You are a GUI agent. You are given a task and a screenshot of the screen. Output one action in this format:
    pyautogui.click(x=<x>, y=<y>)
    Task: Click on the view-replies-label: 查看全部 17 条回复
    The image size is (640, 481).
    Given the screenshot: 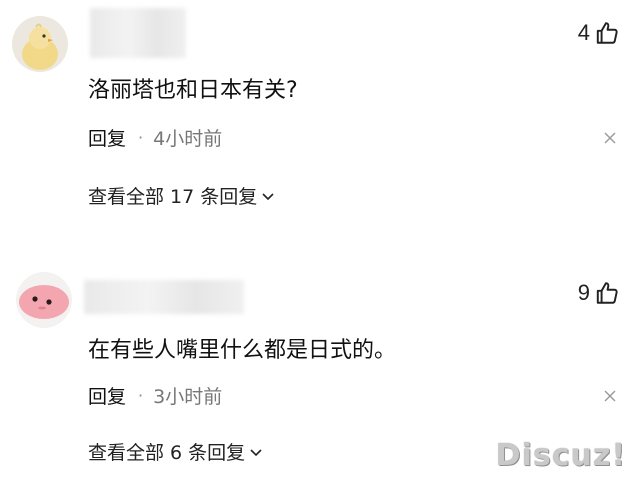 What is the action you would take?
    pyautogui.click(x=173, y=197)
    